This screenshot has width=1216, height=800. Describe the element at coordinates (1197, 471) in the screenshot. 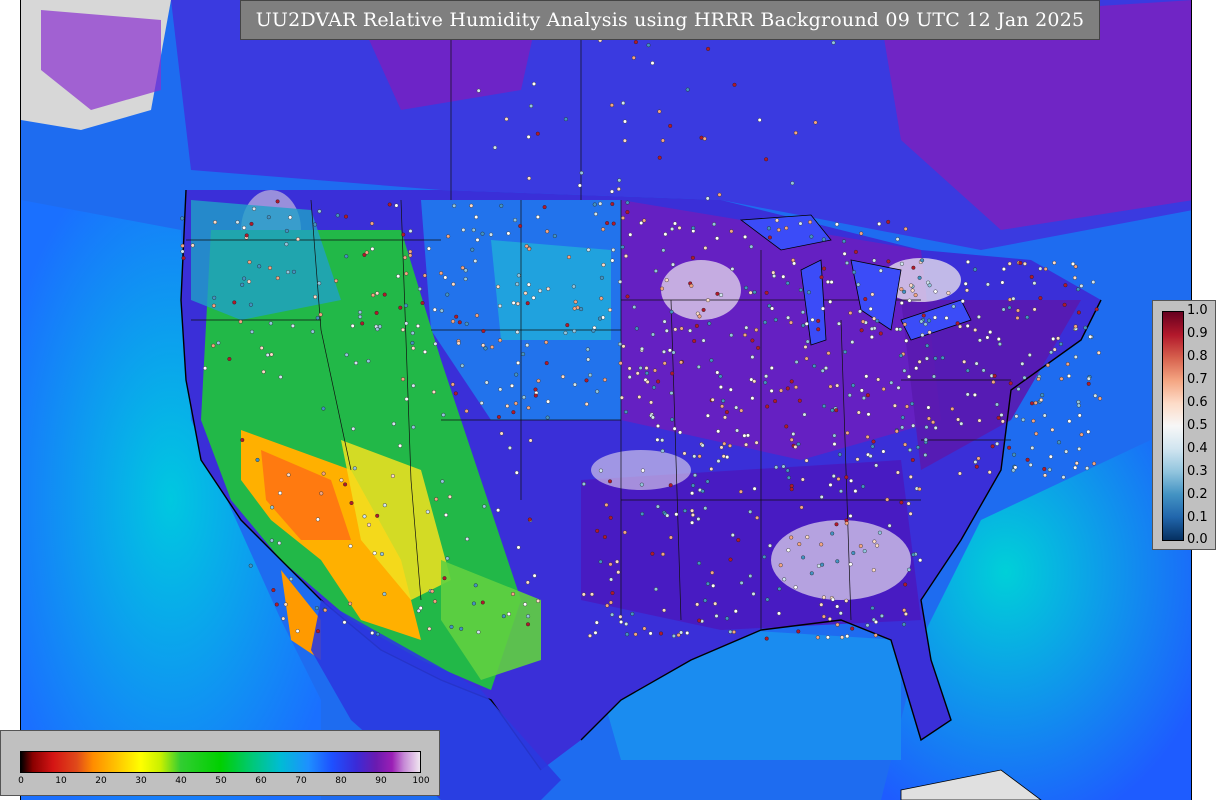

I see `obs-tick: 0.3` at that location.